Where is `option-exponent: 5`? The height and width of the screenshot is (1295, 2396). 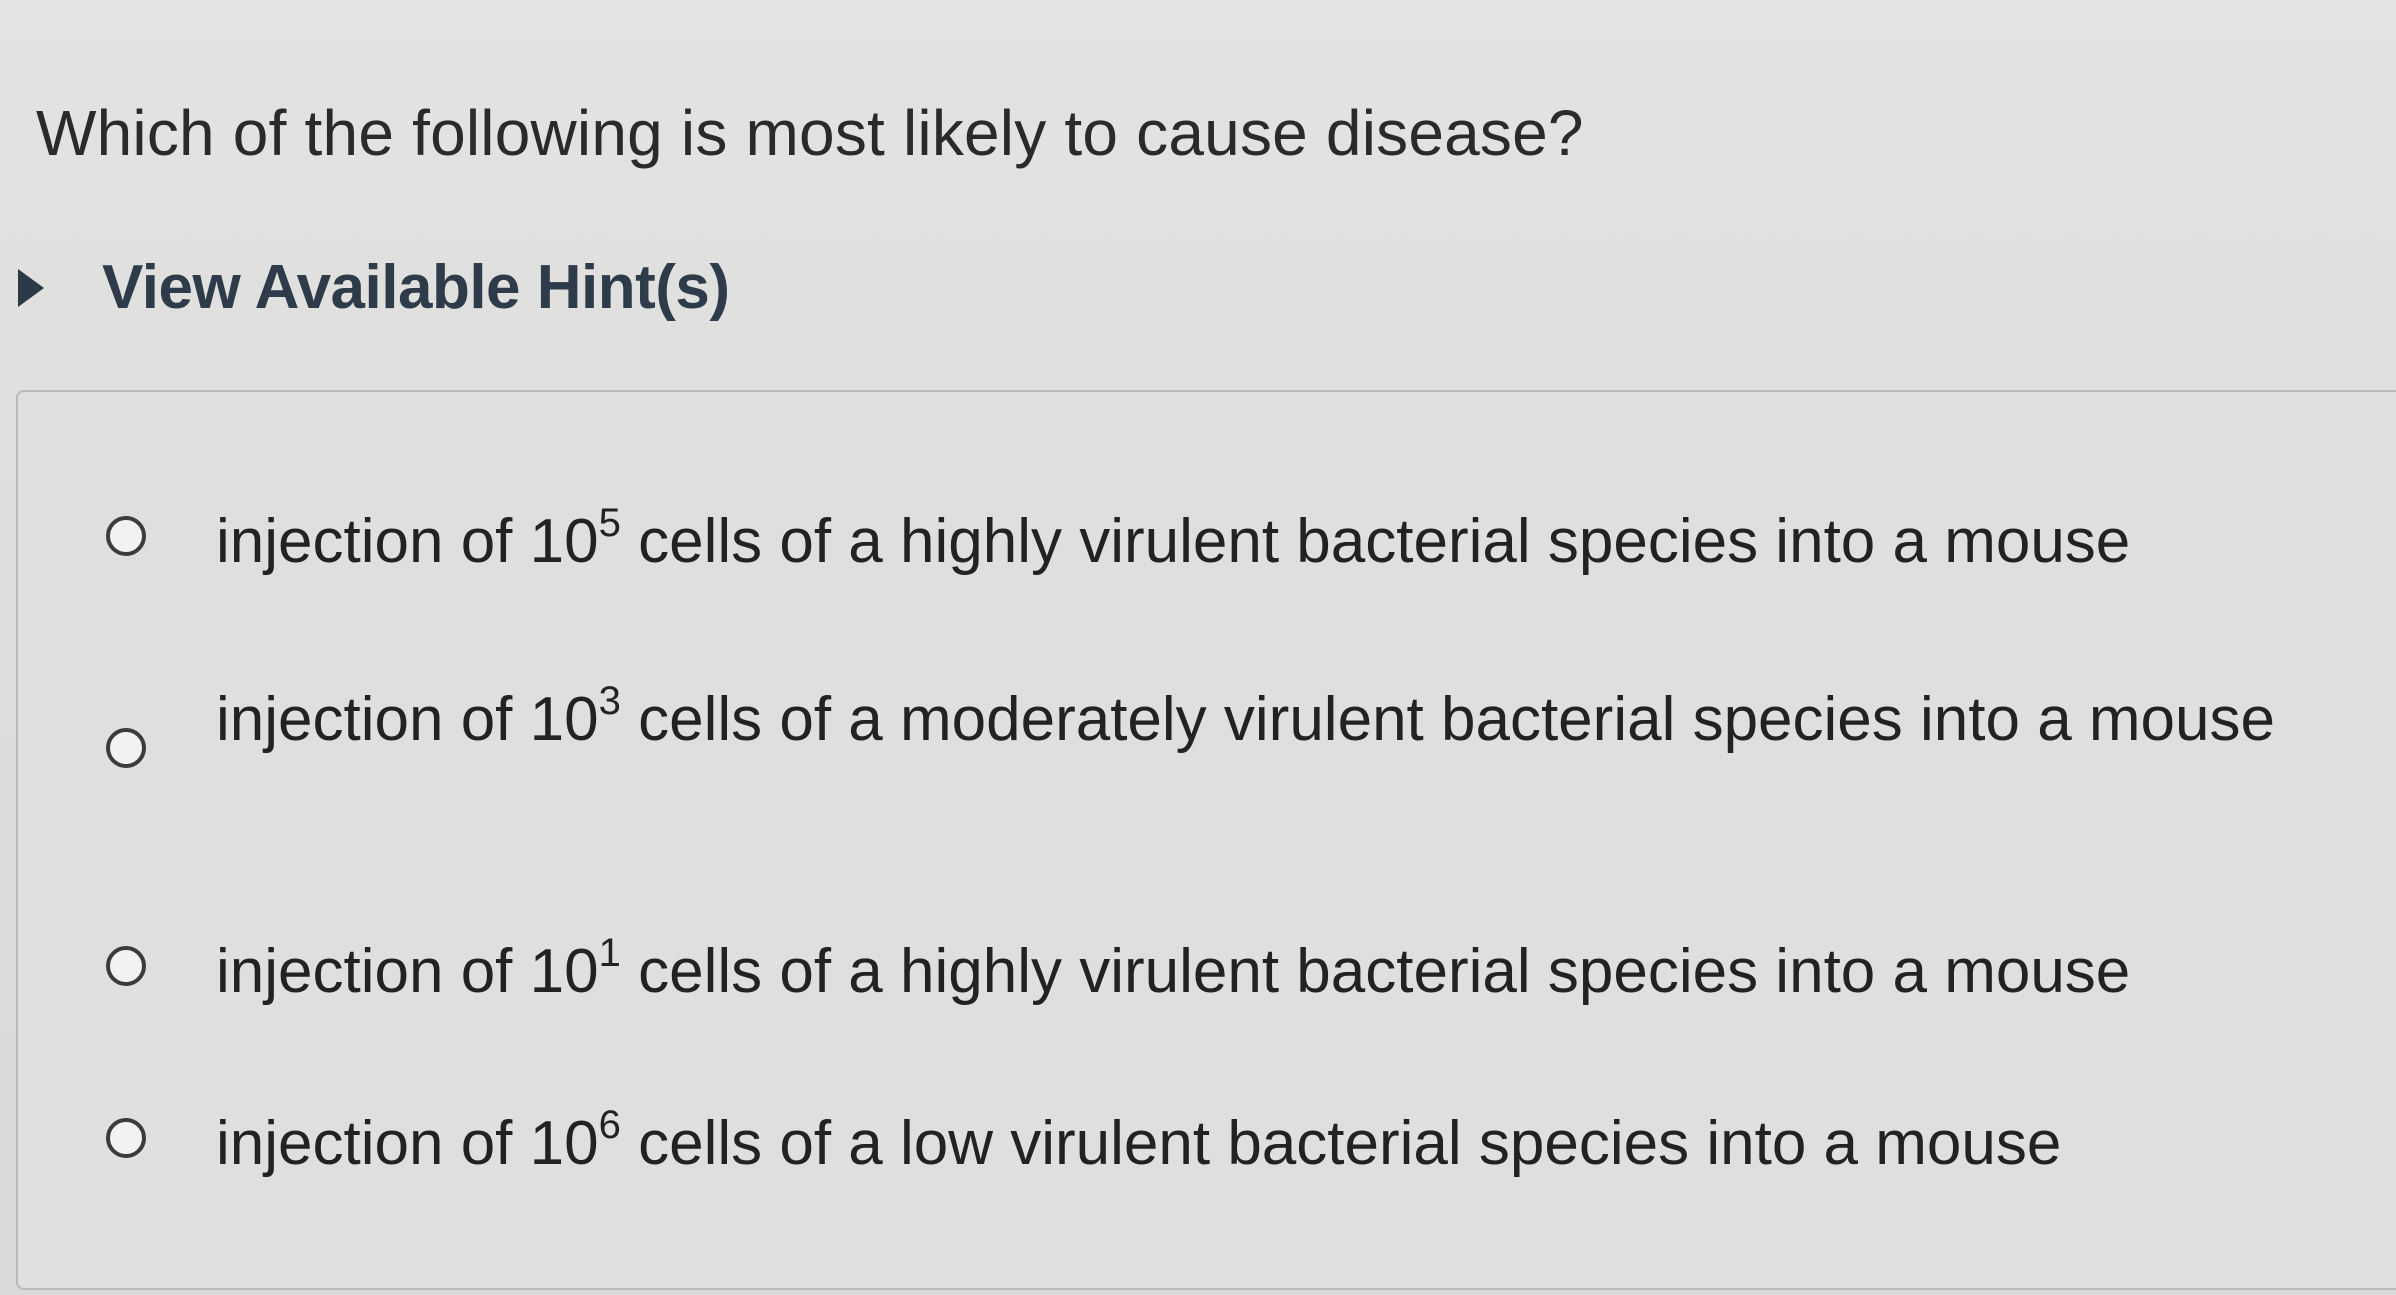
option-exponent: 5 is located at coordinates (609, 523).